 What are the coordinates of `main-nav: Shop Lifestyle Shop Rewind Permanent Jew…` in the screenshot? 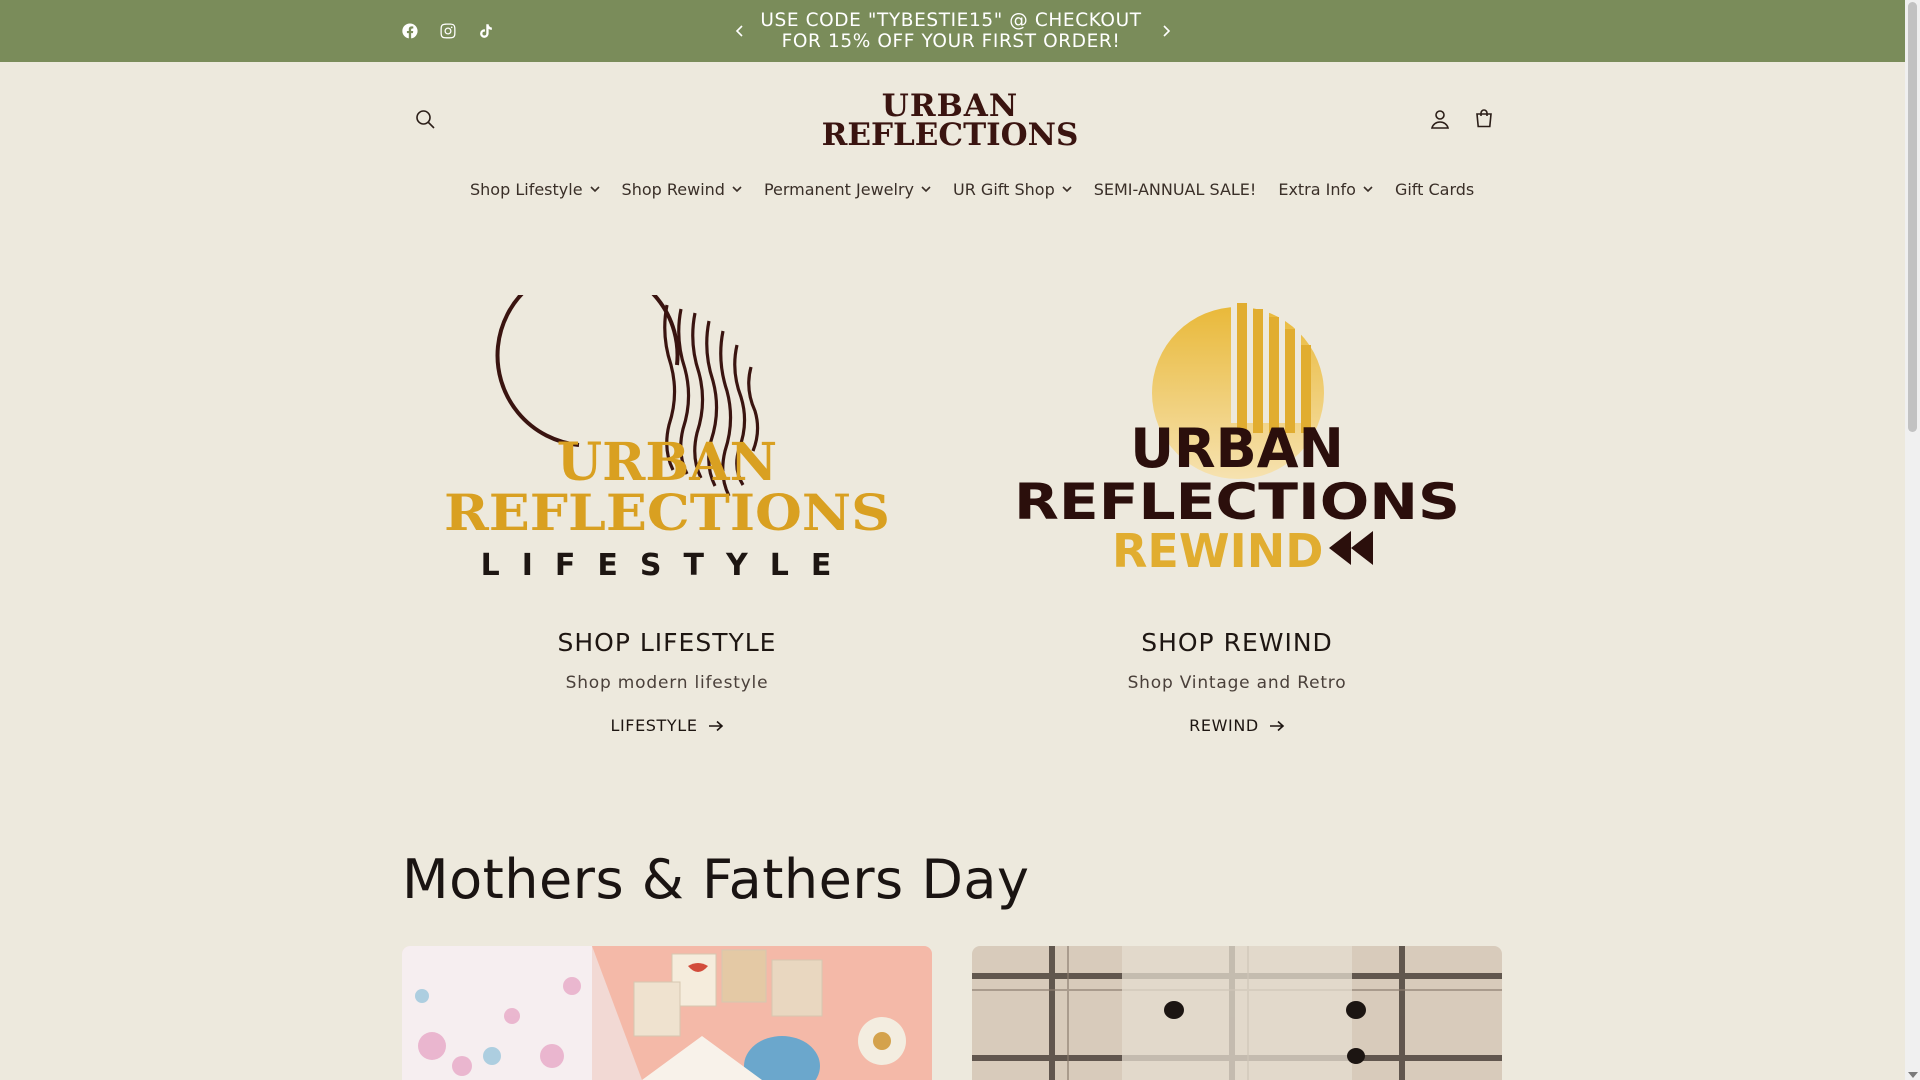 It's located at (983, 189).